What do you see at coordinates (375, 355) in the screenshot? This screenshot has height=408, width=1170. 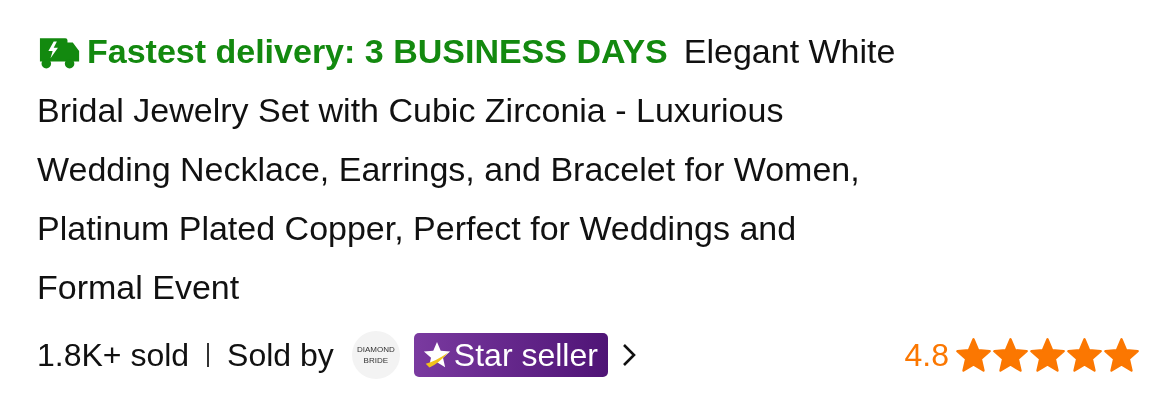 I see `seller-logo: DIAMOND BRIDE` at bounding box center [375, 355].